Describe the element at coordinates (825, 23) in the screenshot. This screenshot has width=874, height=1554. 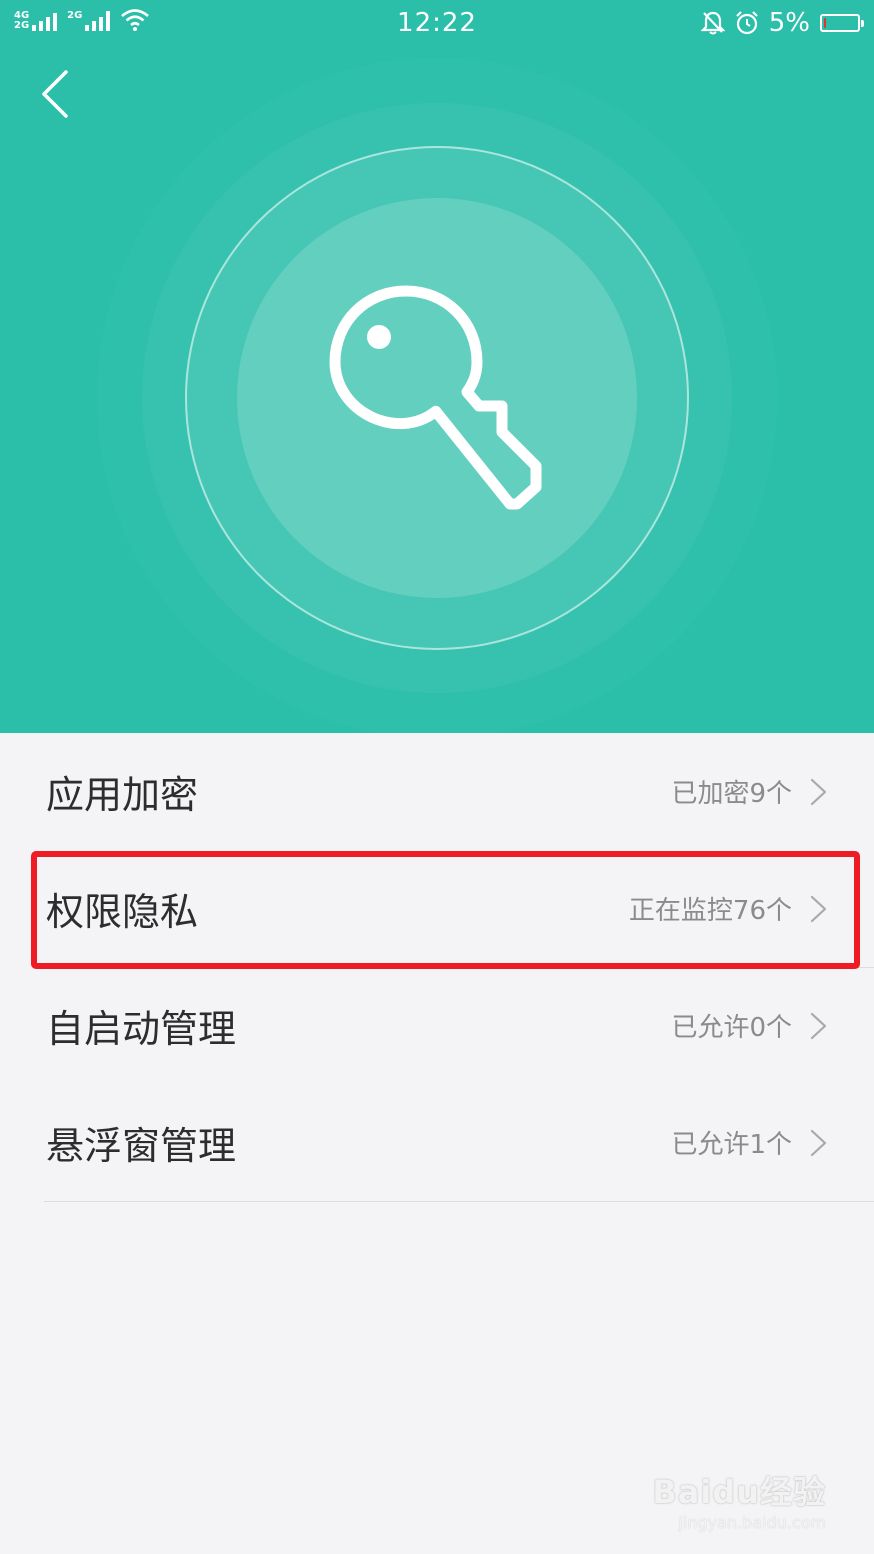
I see `battery-level` at that location.